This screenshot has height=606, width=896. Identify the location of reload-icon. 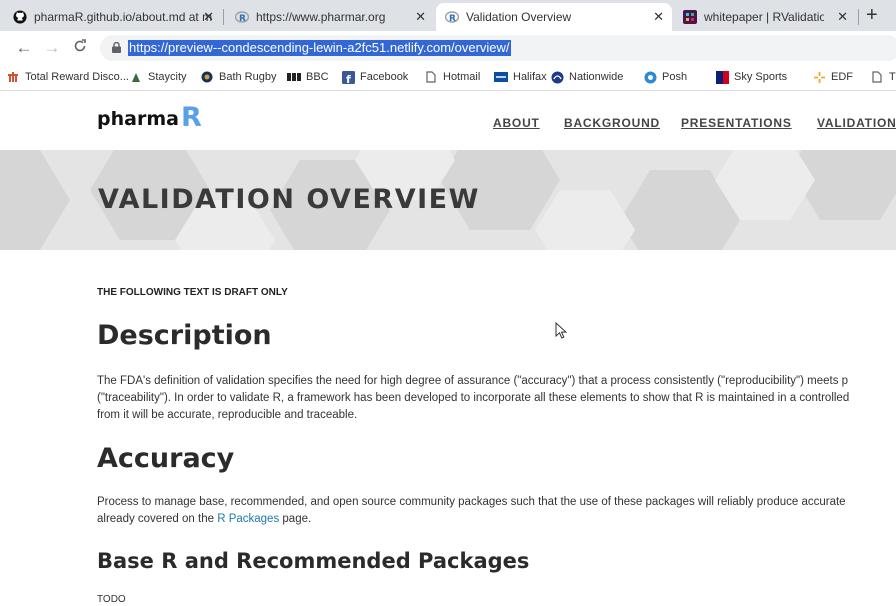
(80, 45).